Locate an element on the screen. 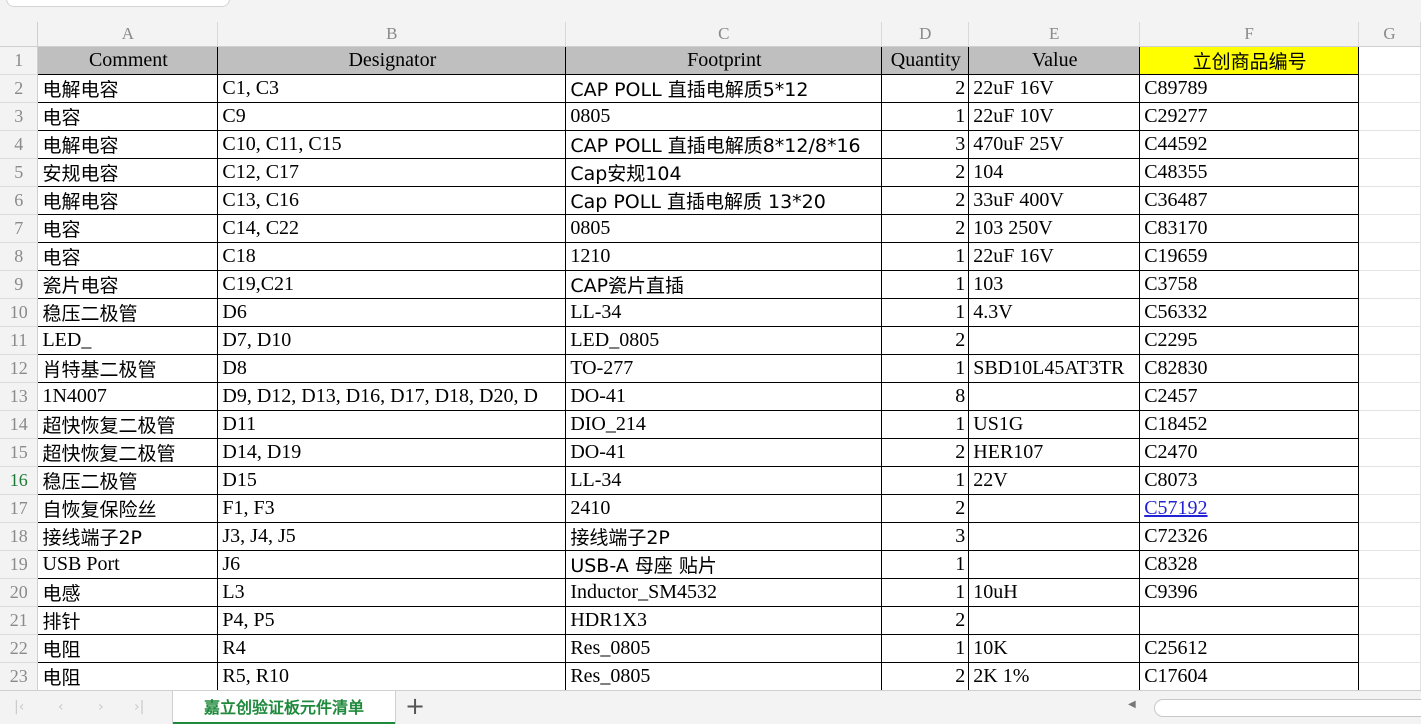  value-cell: 104 is located at coordinates (1054, 172).